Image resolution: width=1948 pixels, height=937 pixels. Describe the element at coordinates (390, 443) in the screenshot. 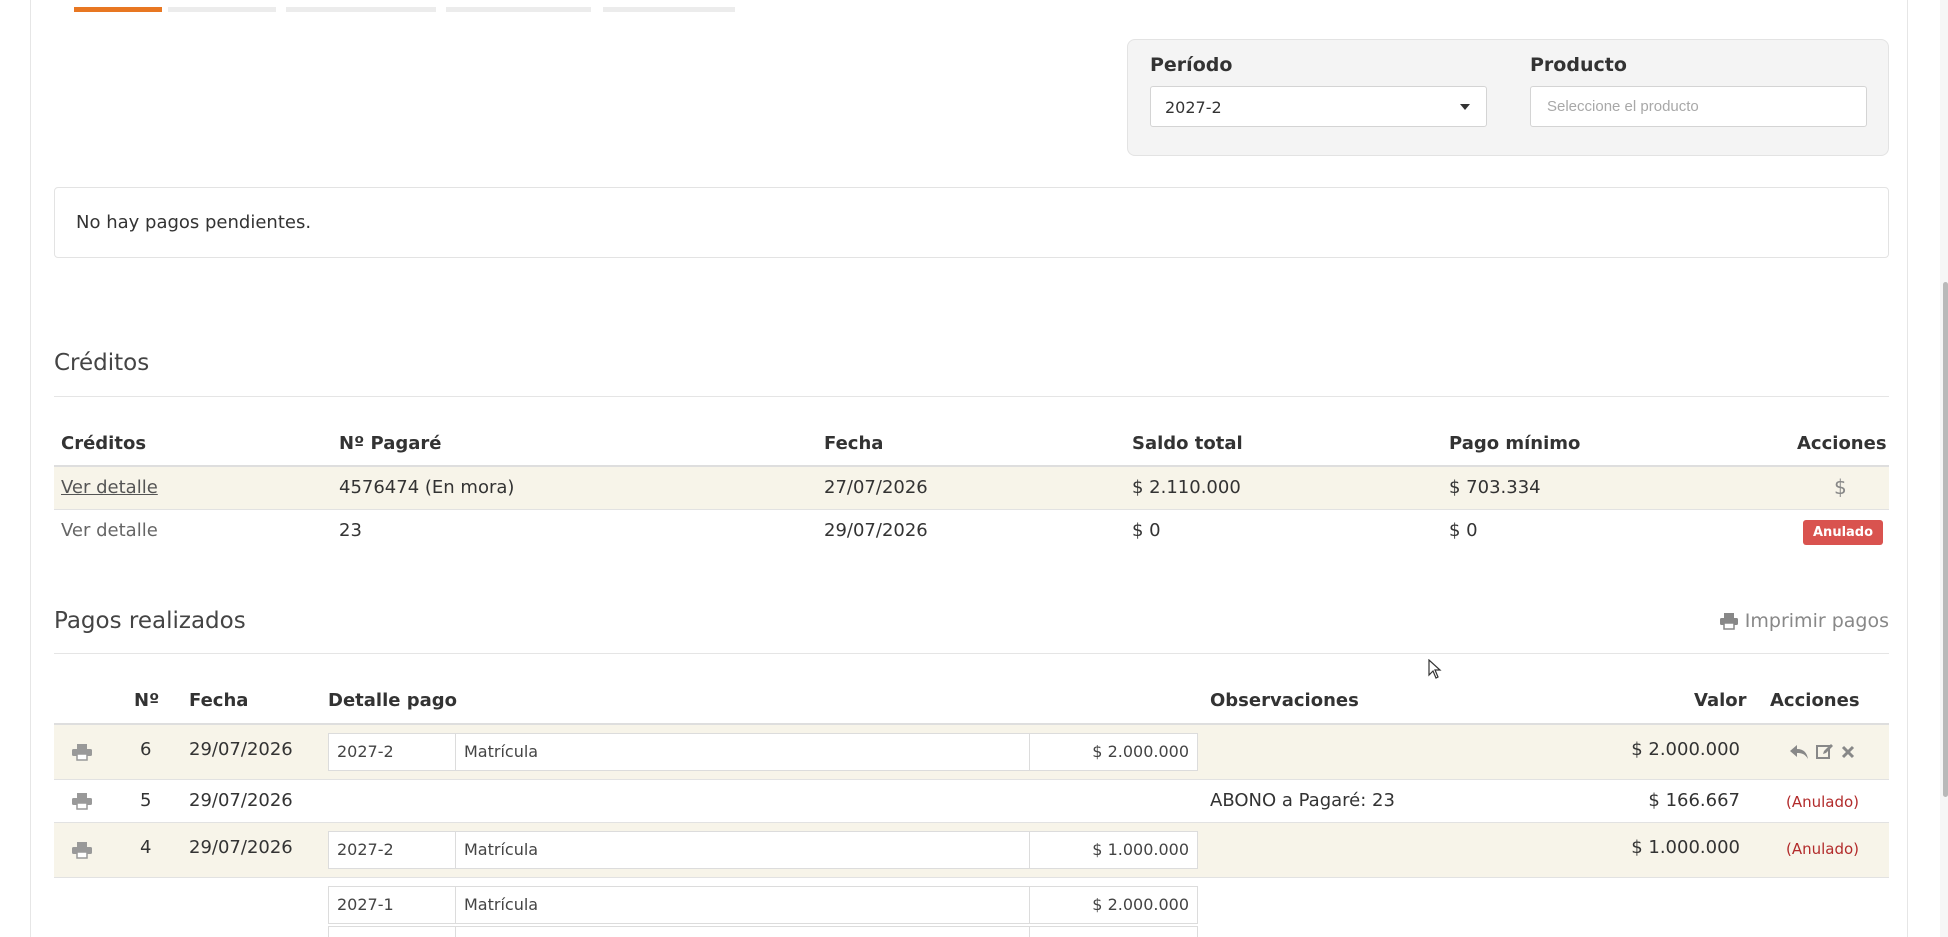

I see `credits-col-pagare: Nº Pagaré` at that location.